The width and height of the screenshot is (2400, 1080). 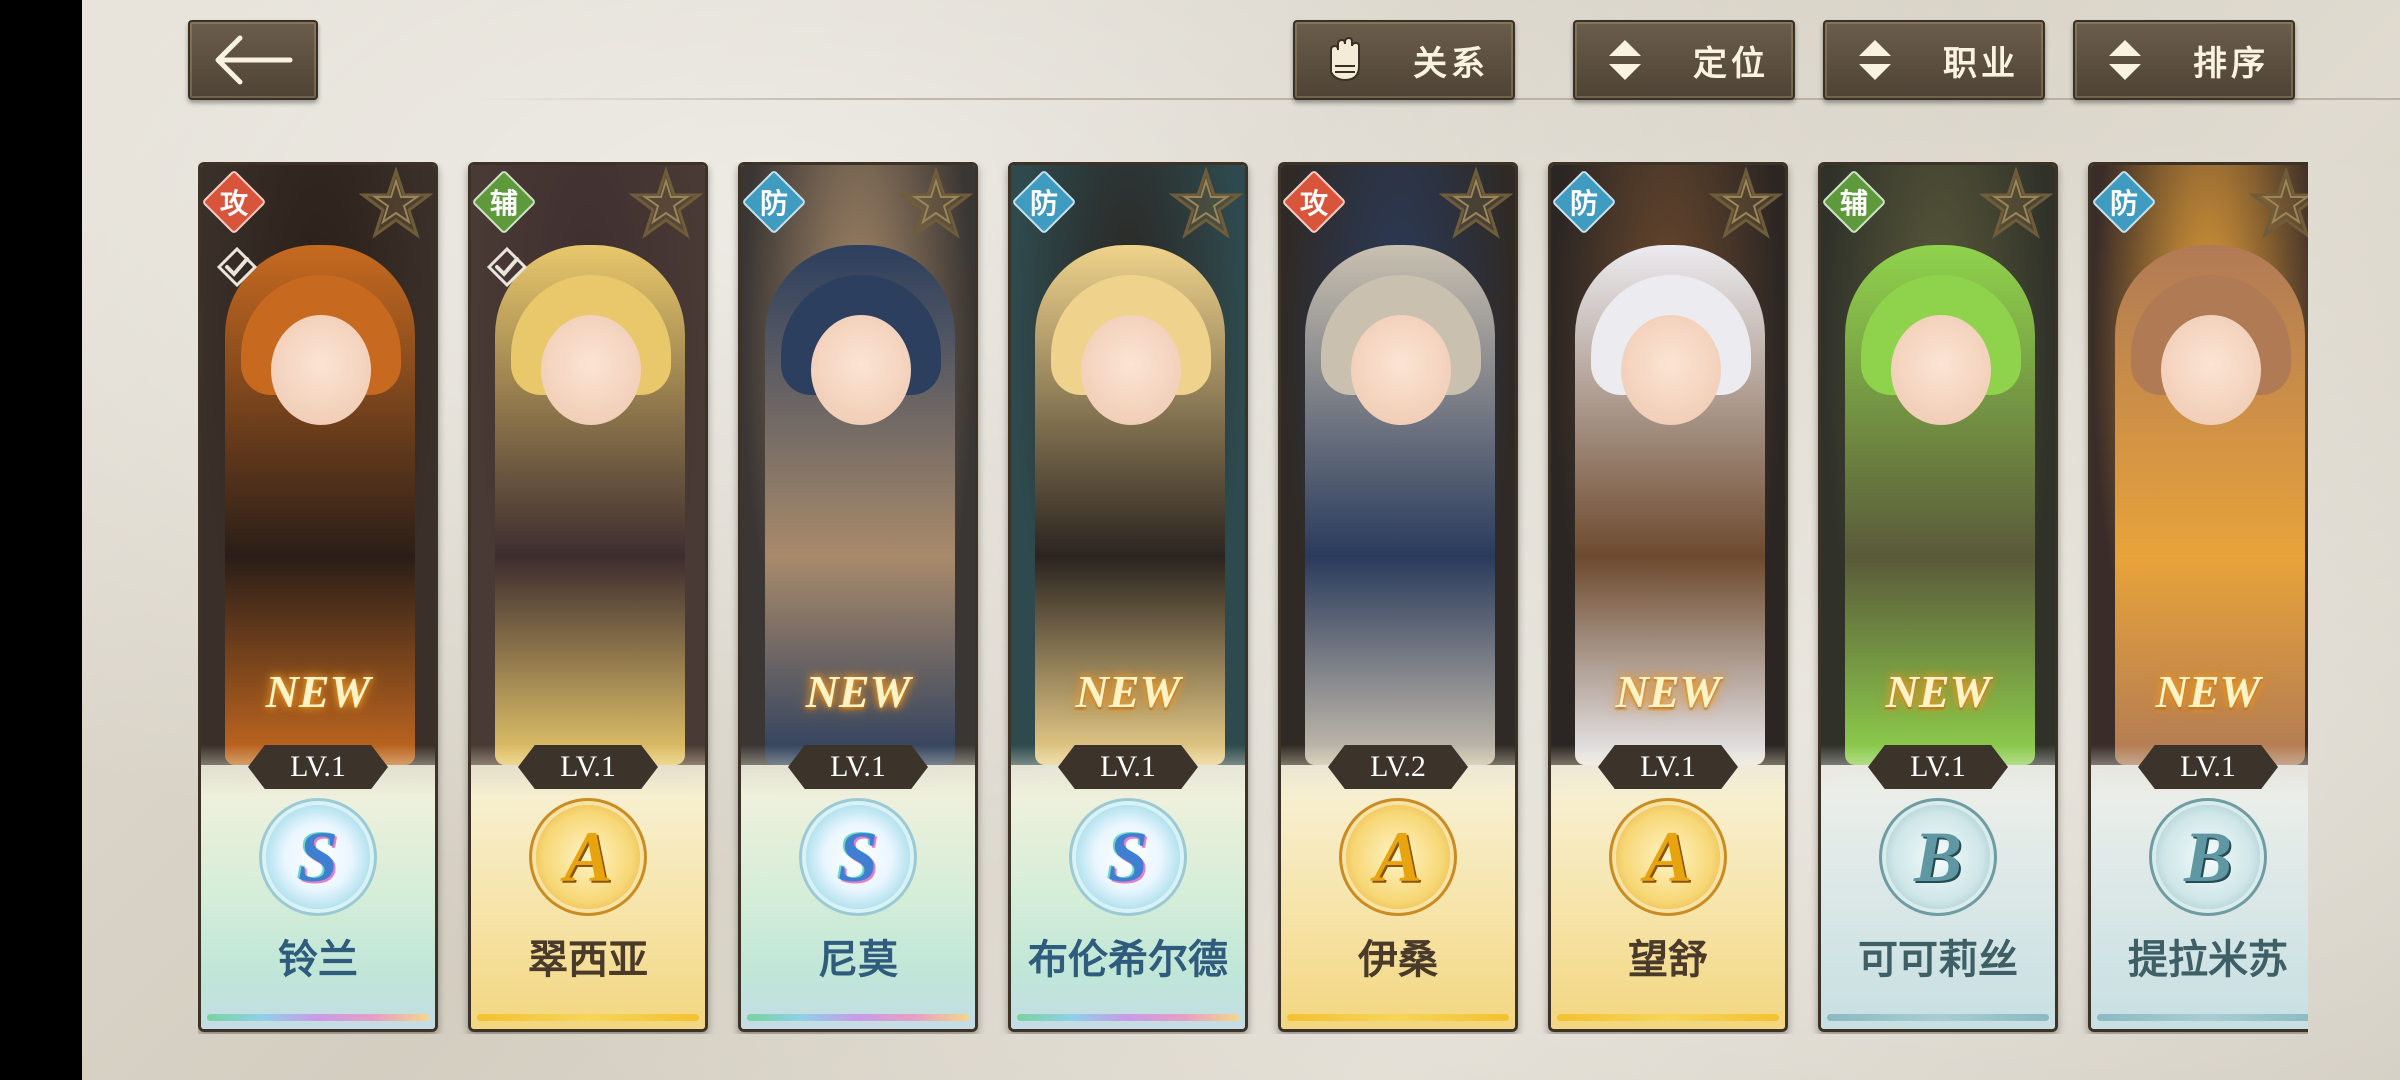 I want to click on relation-filter-label: 关系, so click(x=1451, y=63).